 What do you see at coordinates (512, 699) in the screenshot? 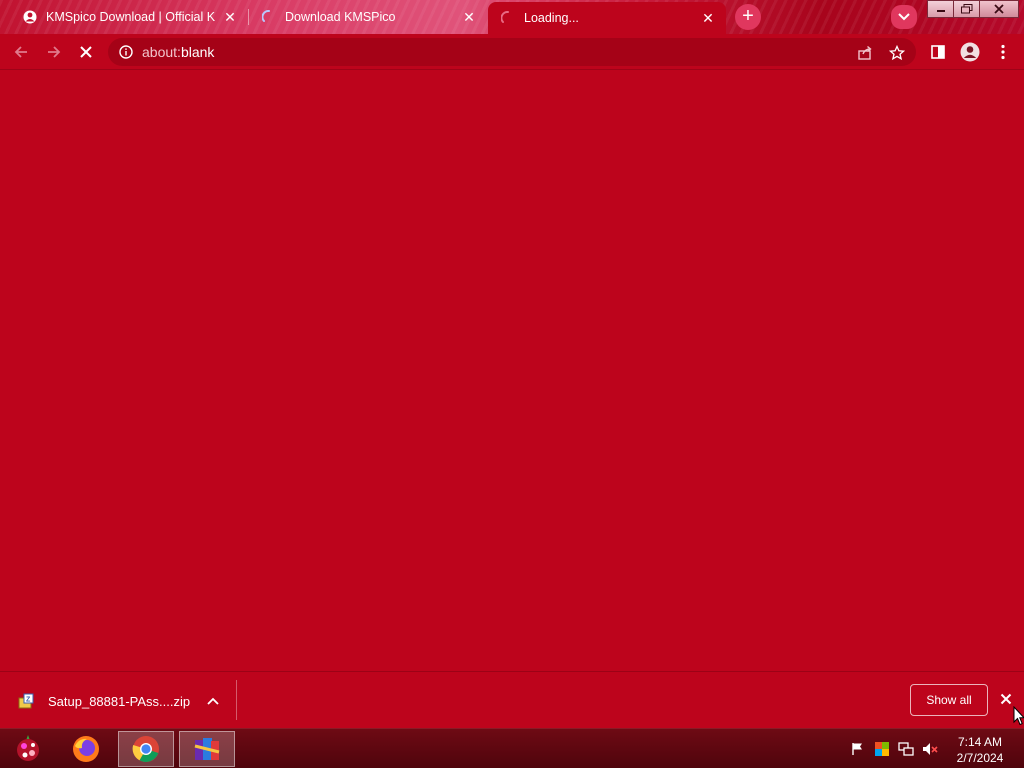
I see `download-shelf: Z Satup_88881-PAss....zip Show all` at bounding box center [512, 699].